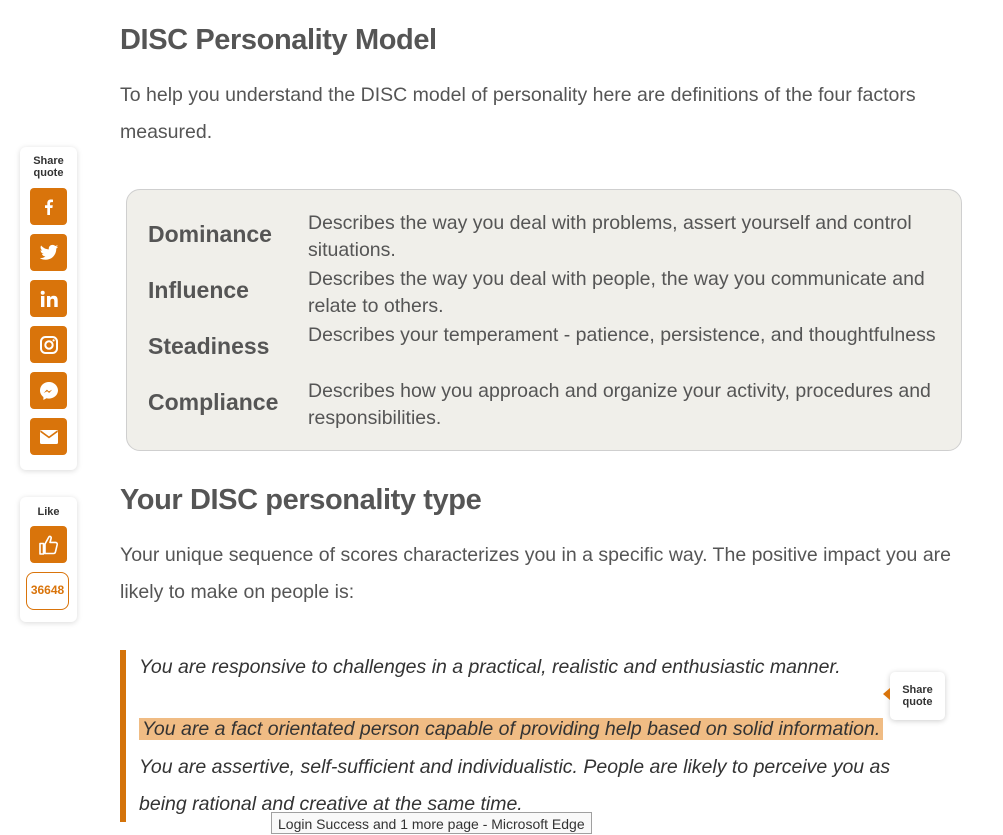  I want to click on messenger-share-button, so click(48, 390).